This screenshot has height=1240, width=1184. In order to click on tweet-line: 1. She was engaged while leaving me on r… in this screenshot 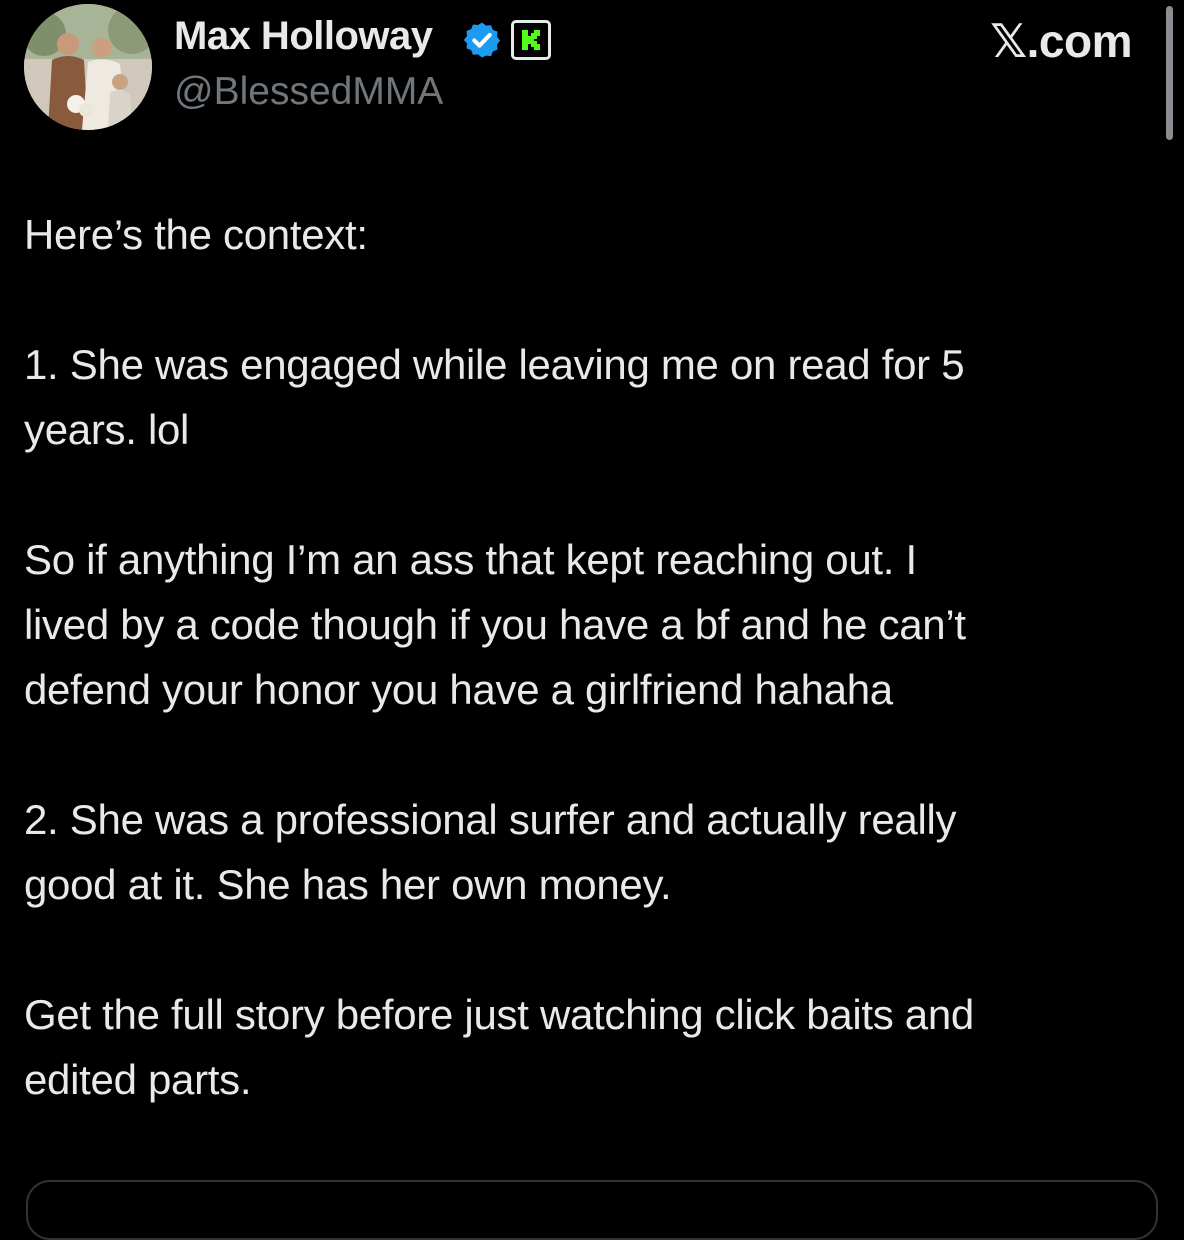, I will do `click(494, 364)`.